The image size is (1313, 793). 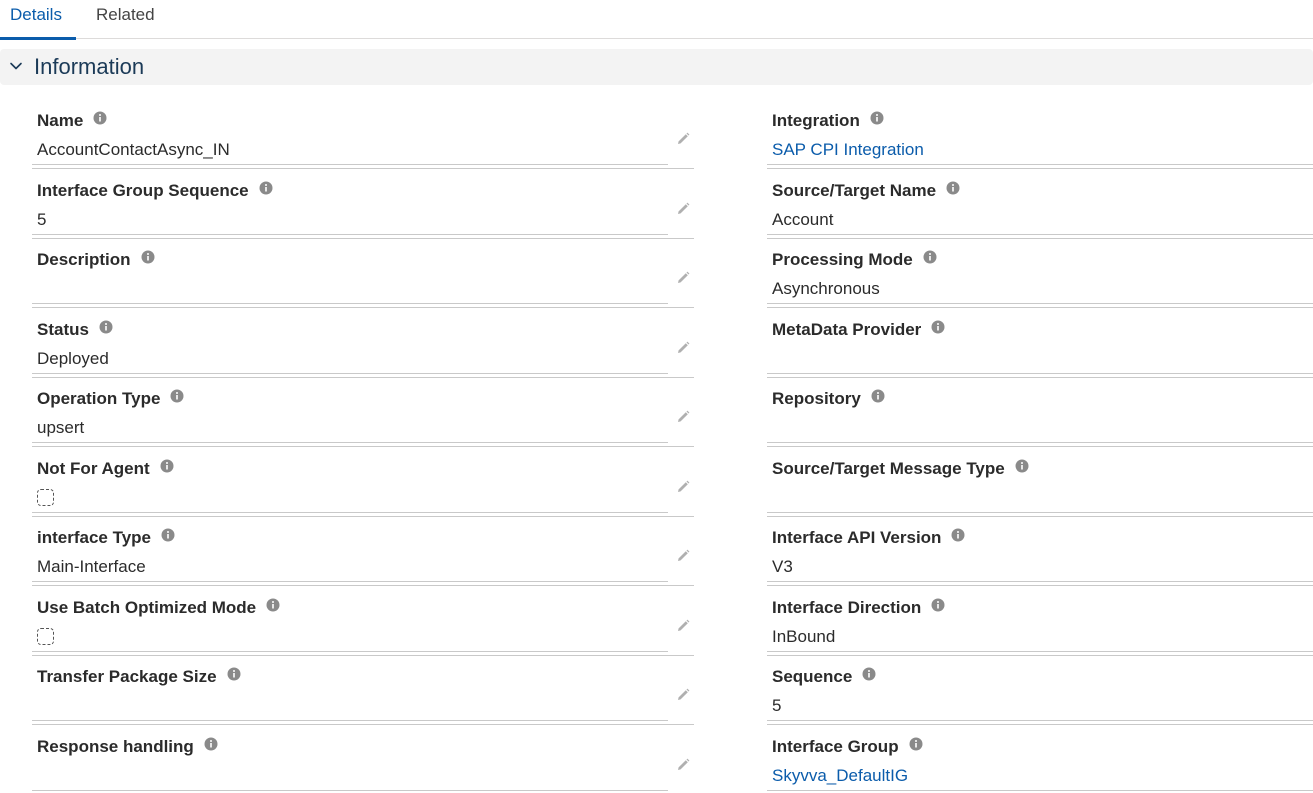 I want to click on field-processing-mode: Processing Mode Asynchronous, so click(x=1040, y=273).